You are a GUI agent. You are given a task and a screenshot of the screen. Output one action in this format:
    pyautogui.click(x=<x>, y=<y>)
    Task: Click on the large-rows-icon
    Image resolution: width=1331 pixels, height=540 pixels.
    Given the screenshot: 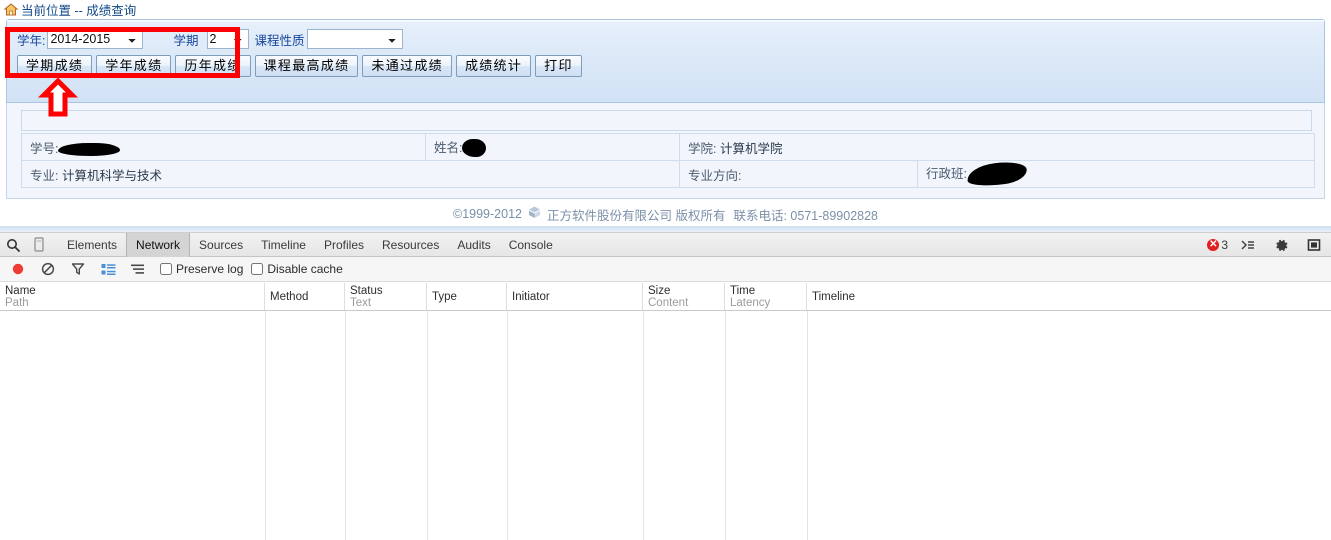 What is the action you would take?
    pyautogui.click(x=108, y=269)
    